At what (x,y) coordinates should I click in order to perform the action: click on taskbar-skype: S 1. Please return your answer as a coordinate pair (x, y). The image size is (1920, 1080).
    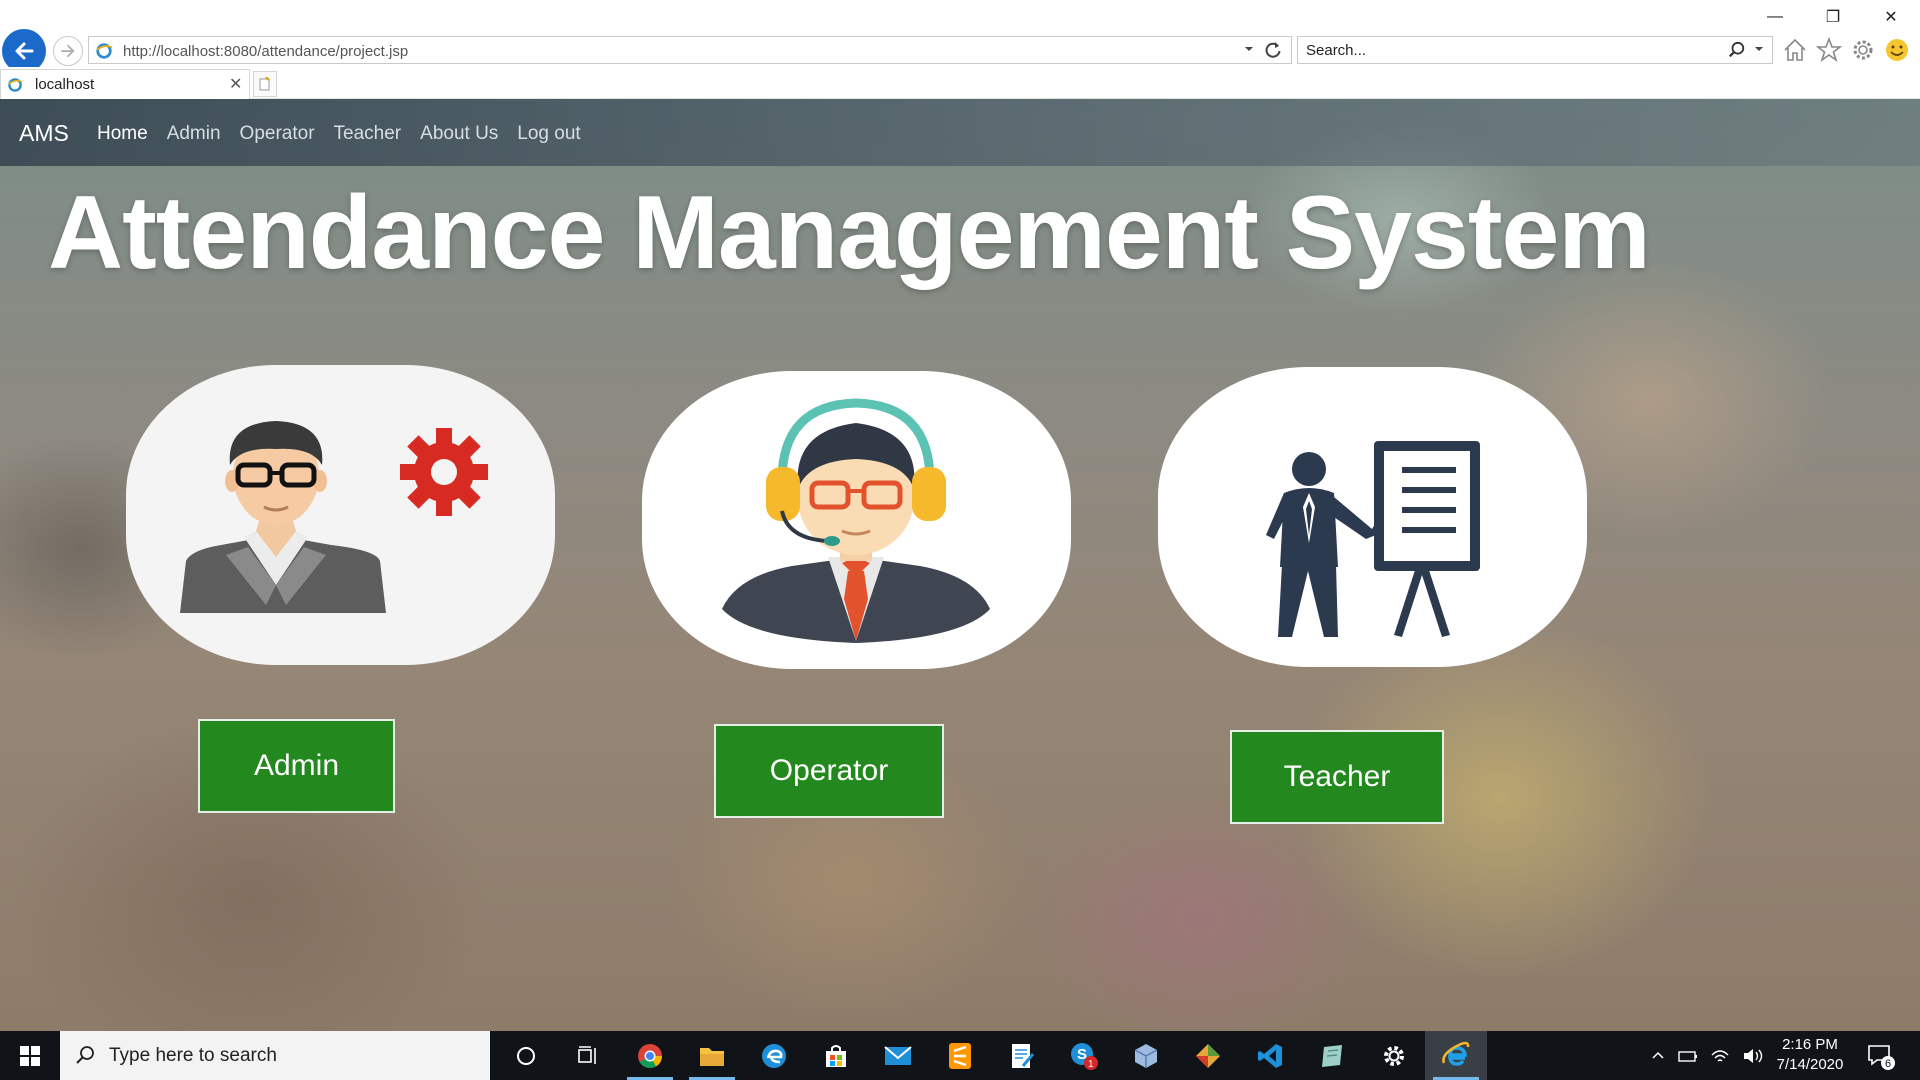
    Looking at the image, I should click on (1084, 1055).